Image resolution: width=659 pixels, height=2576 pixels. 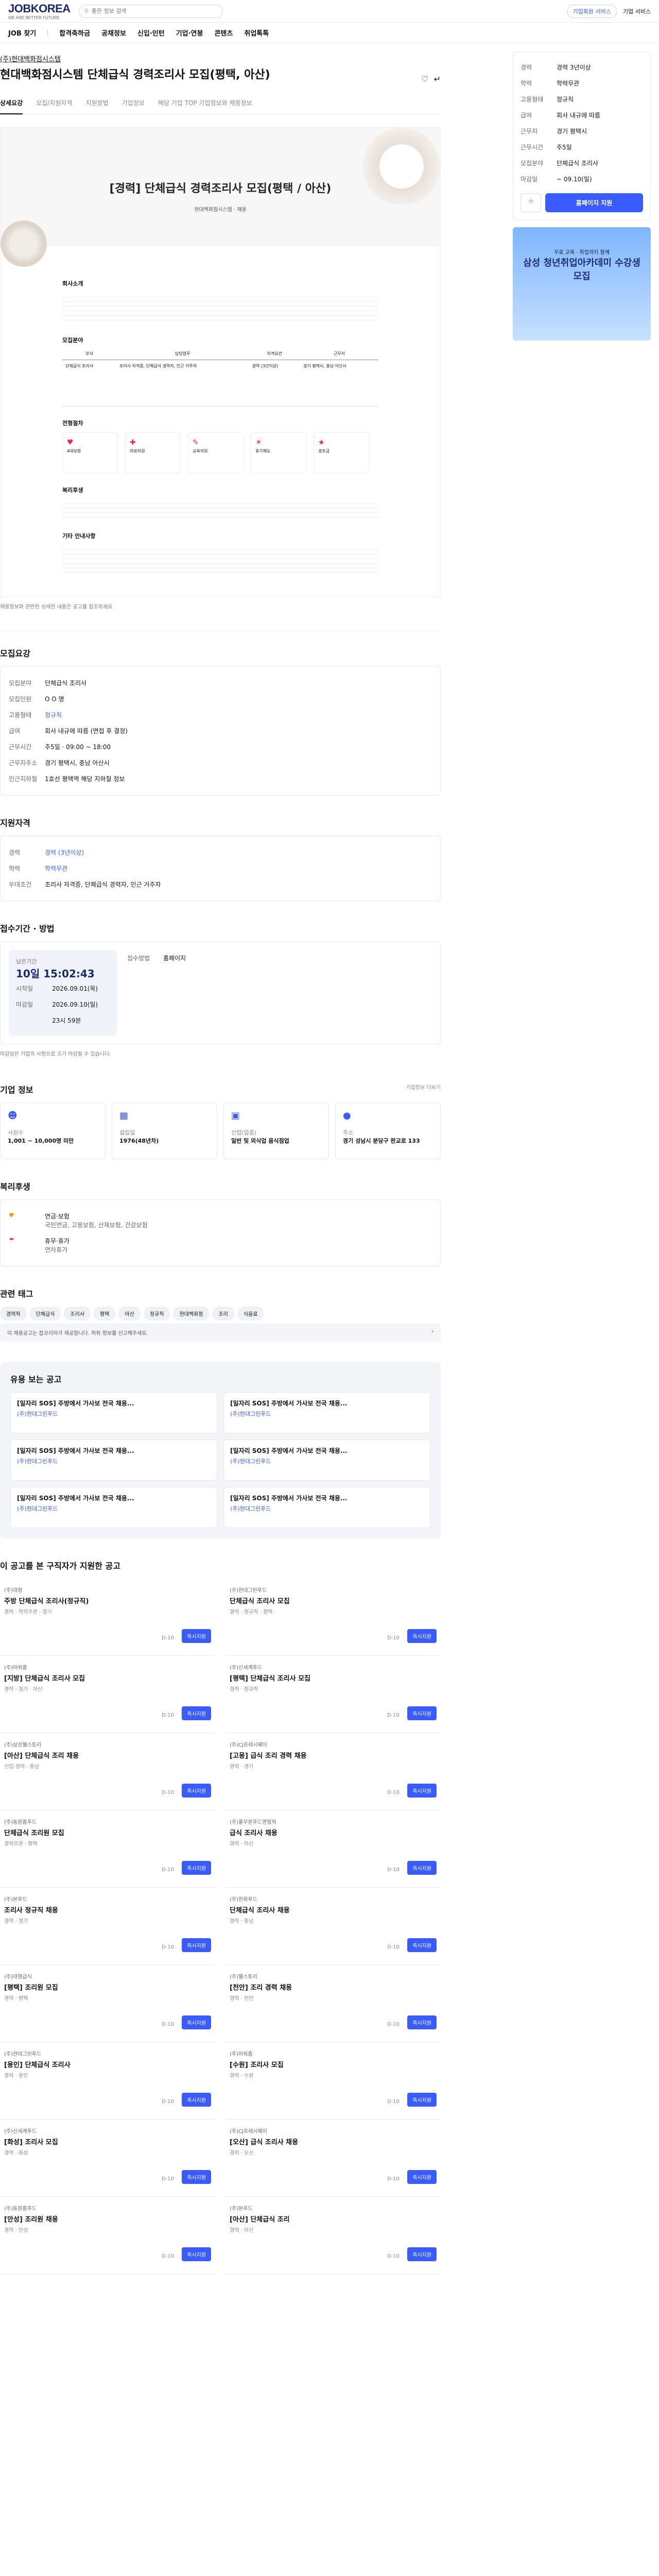 I want to click on job-list-item: (주)한화푸드 단체급식 조리사 채용 경력 · 충남 D-10 즉시지원, so click(x=333, y=1926).